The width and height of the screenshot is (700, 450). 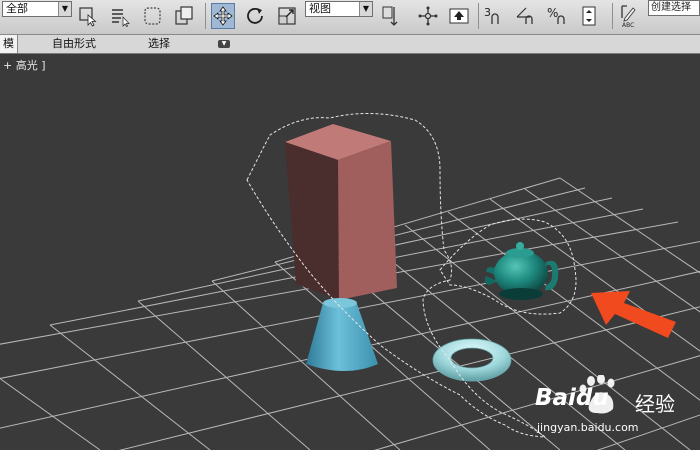 What do you see at coordinates (350, 17) in the screenshot?
I see `main-toolbar: 全部 ▼ 视图 ▼ 3 % ABC 创建选择` at bounding box center [350, 17].